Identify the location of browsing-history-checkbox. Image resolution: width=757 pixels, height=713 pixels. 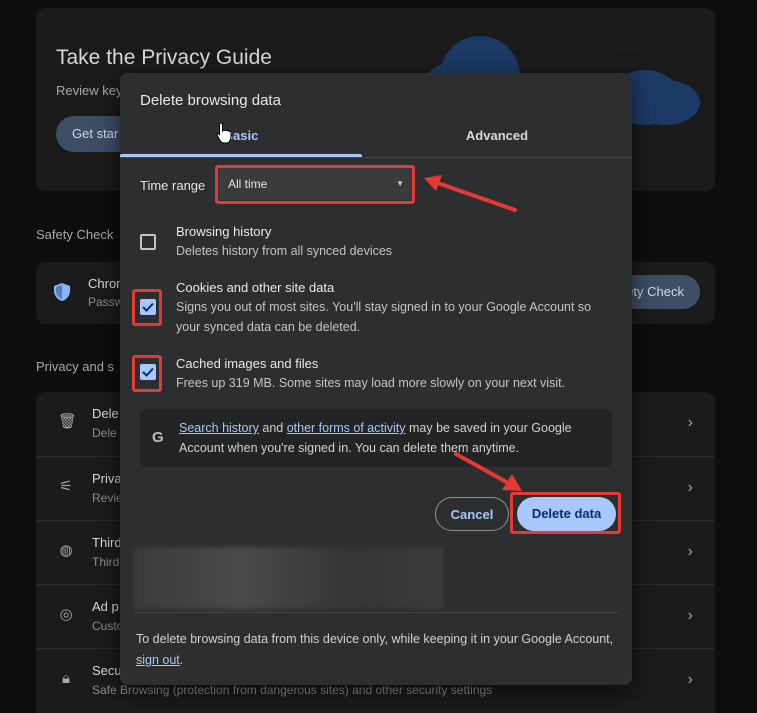
(148, 242).